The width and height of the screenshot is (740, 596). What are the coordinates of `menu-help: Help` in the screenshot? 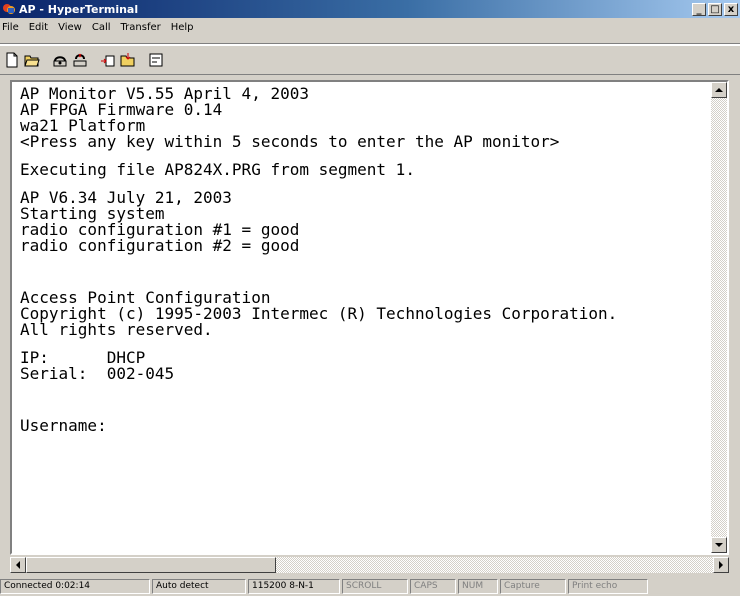 It's located at (182, 27).